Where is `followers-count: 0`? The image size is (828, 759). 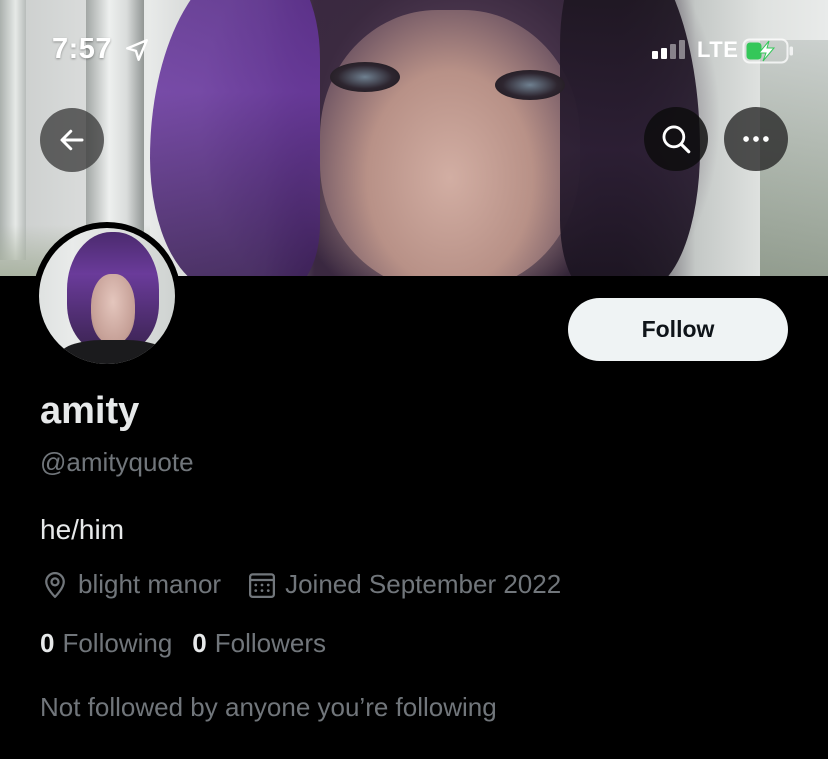 followers-count: 0 is located at coordinates (199, 643).